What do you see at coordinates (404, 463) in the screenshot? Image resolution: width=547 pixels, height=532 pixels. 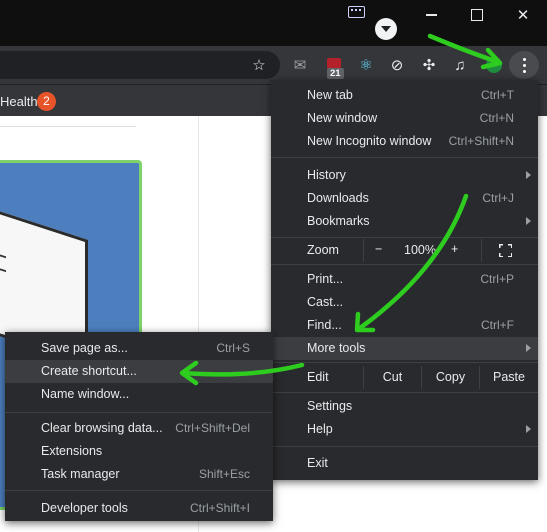 I see `menu-item-exit: Exit` at bounding box center [404, 463].